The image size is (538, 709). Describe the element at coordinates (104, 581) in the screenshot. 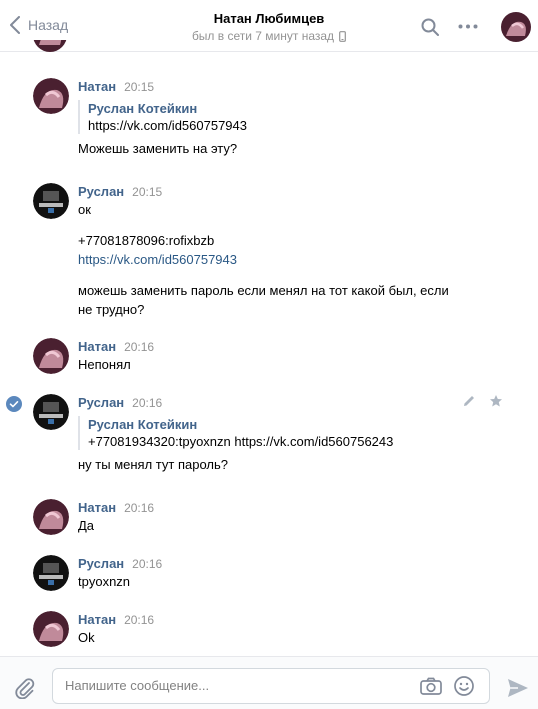

I see `message-text: tpyoxnzn` at that location.